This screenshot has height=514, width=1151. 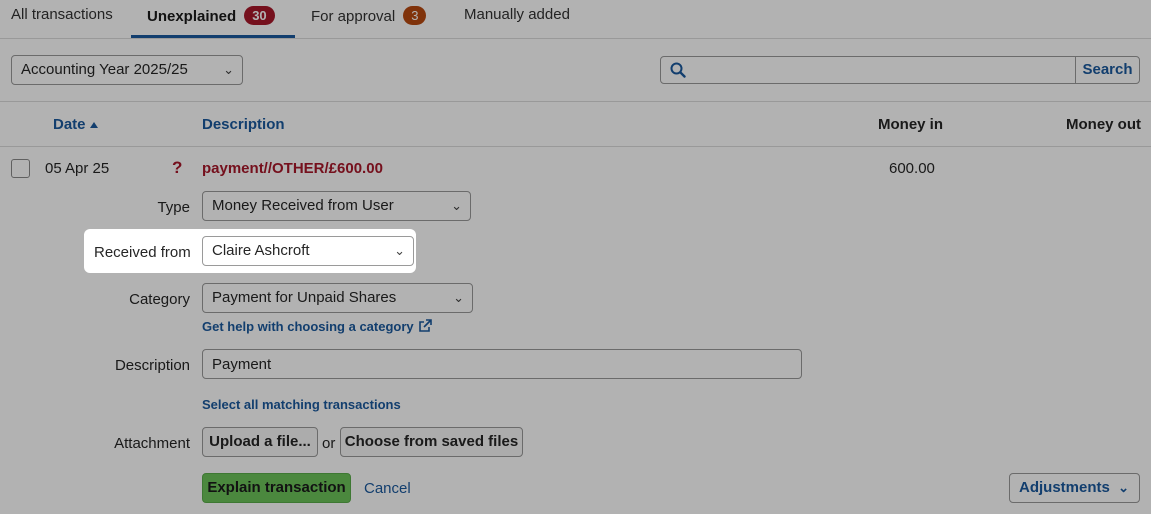 I want to click on tab-all-transactions: All transactions, so click(x=62, y=14).